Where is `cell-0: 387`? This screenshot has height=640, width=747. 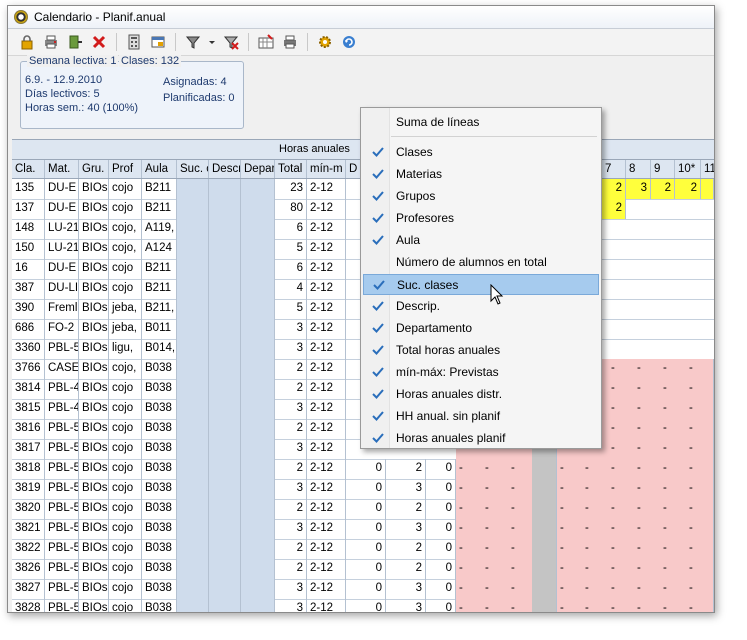 cell-0: 387 is located at coordinates (28, 289).